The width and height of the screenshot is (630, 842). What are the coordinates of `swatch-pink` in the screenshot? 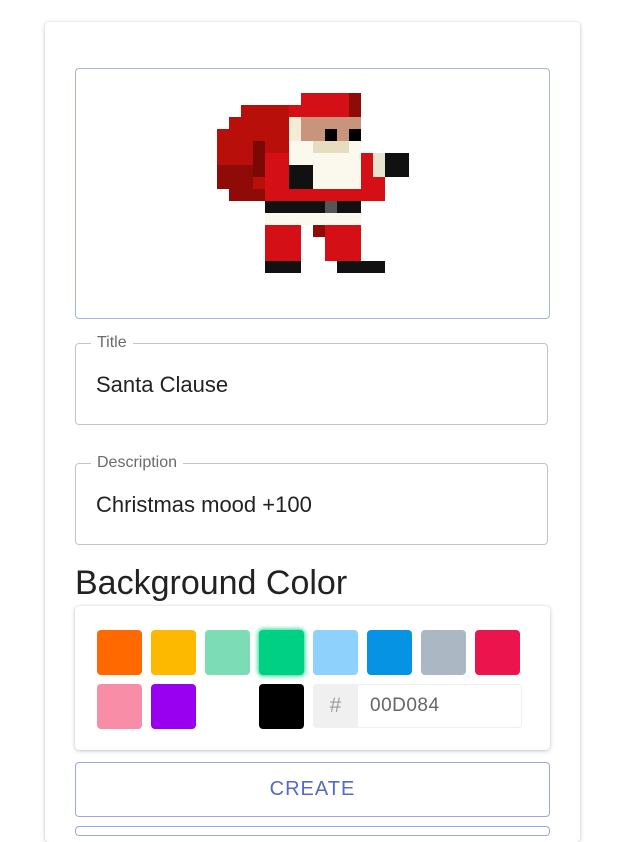 It's located at (119, 706).